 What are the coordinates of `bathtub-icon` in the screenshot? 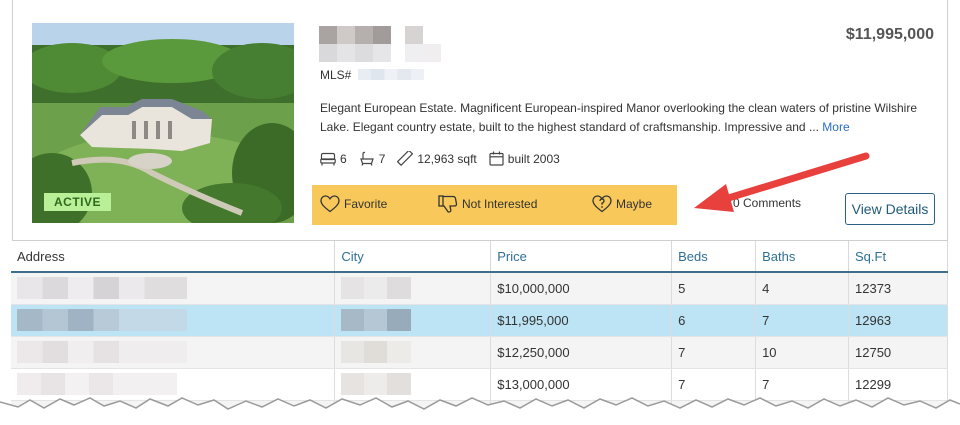 It's located at (366, 158).